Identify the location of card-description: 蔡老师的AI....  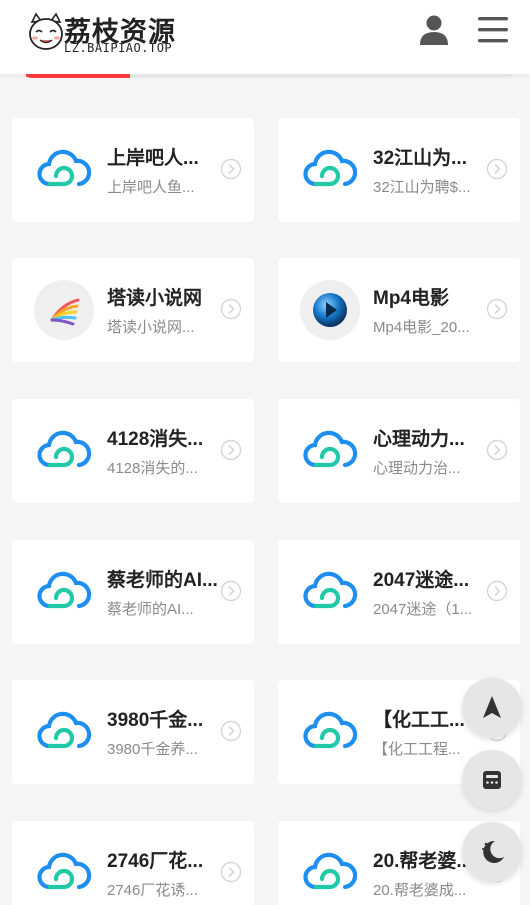
(150, 609).